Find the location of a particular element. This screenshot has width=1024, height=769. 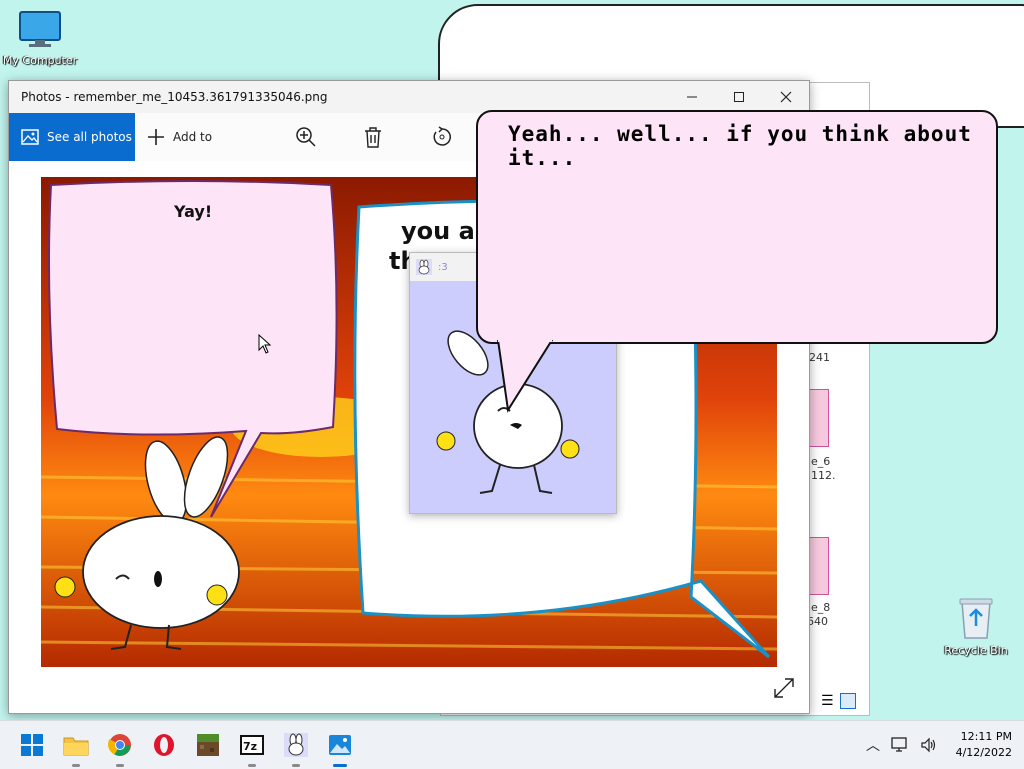

maximize-icon is located at coordinates (739, 97).